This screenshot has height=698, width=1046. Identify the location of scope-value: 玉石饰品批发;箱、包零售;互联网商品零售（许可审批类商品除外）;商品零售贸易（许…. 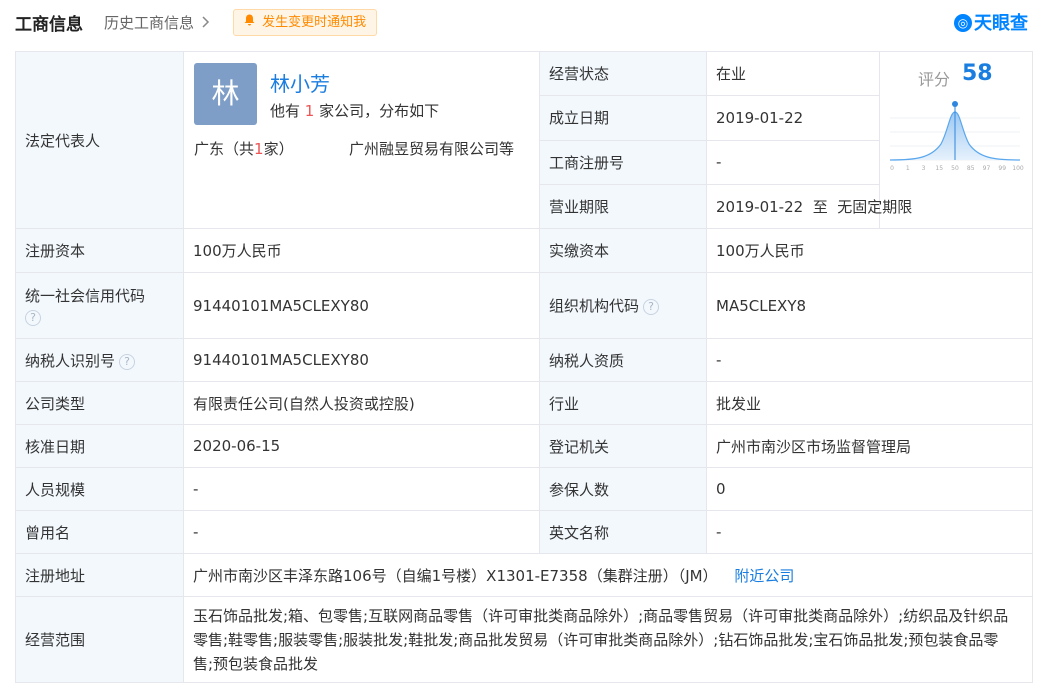
(608, 639).